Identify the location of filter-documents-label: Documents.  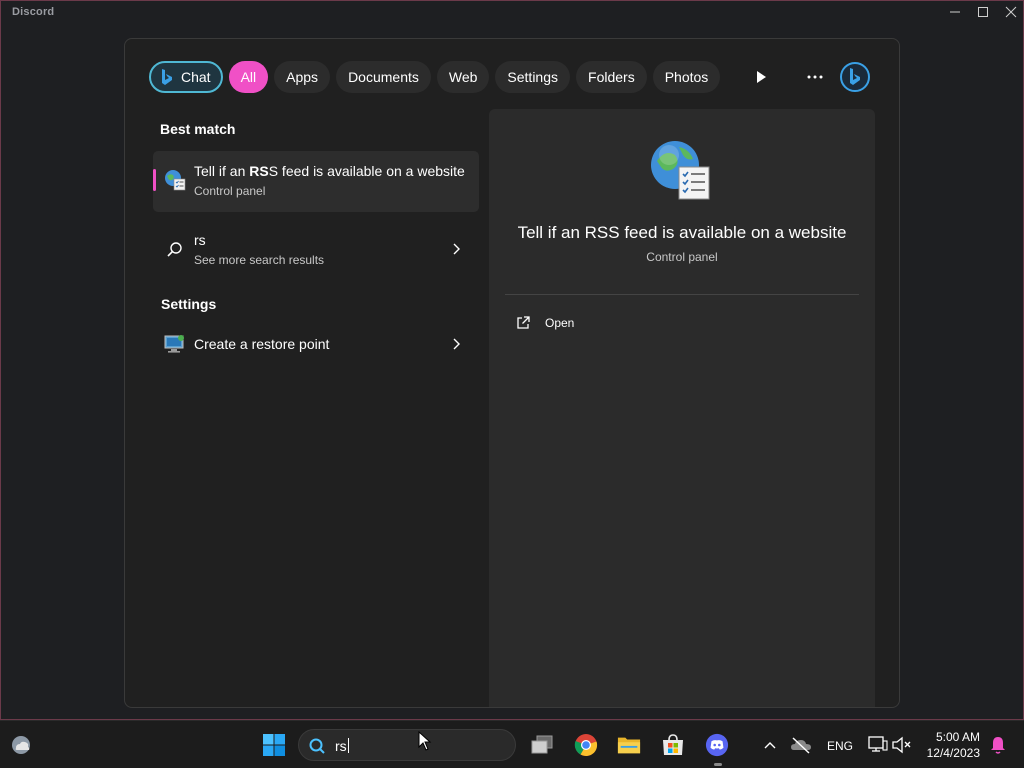
(383, 77).